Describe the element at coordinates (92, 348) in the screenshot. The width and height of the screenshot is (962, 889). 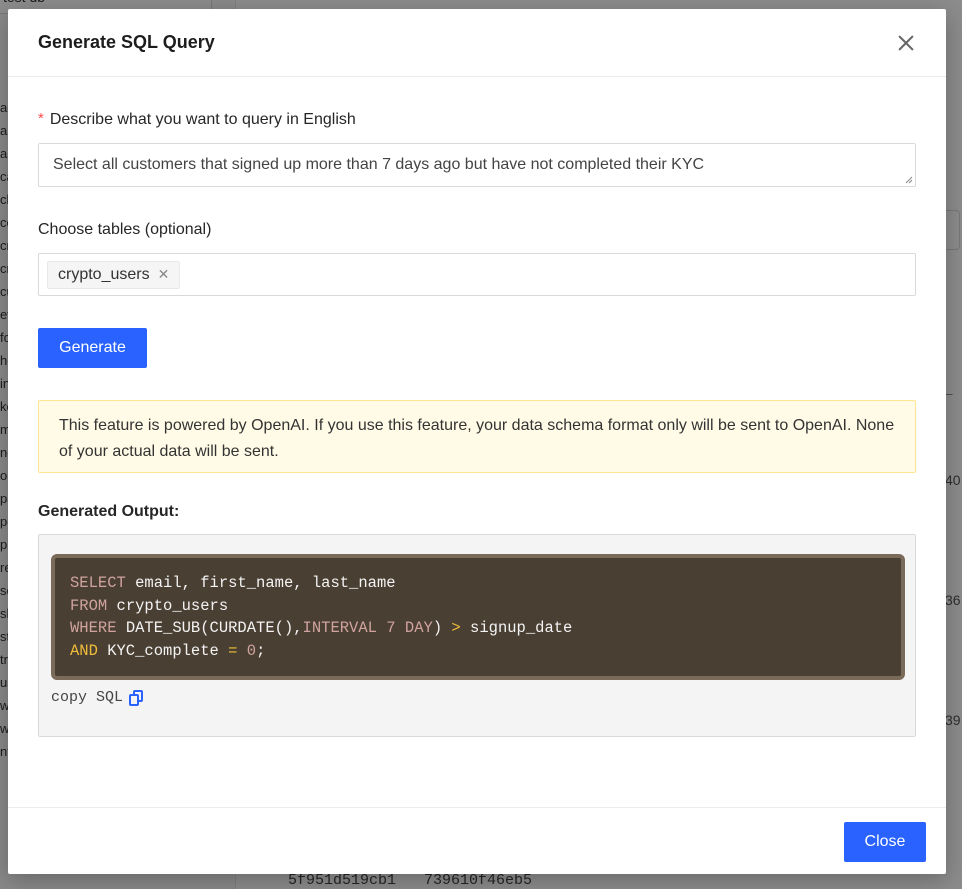
I see `generate-button: Generate` at that location.